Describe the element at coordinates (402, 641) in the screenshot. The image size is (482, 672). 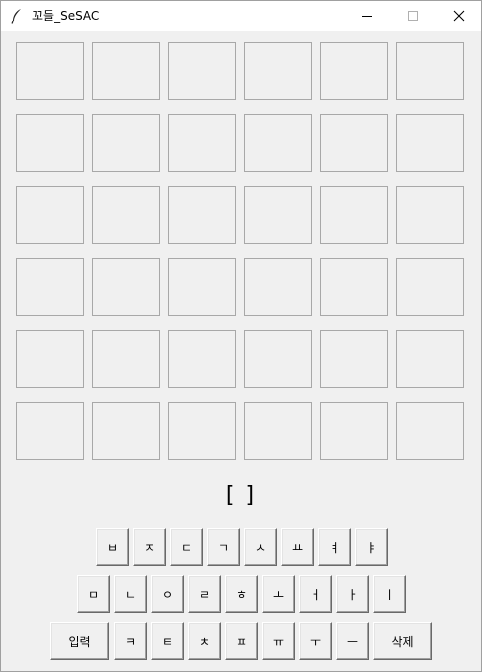
I see `delete-button: 삭제` at that location.